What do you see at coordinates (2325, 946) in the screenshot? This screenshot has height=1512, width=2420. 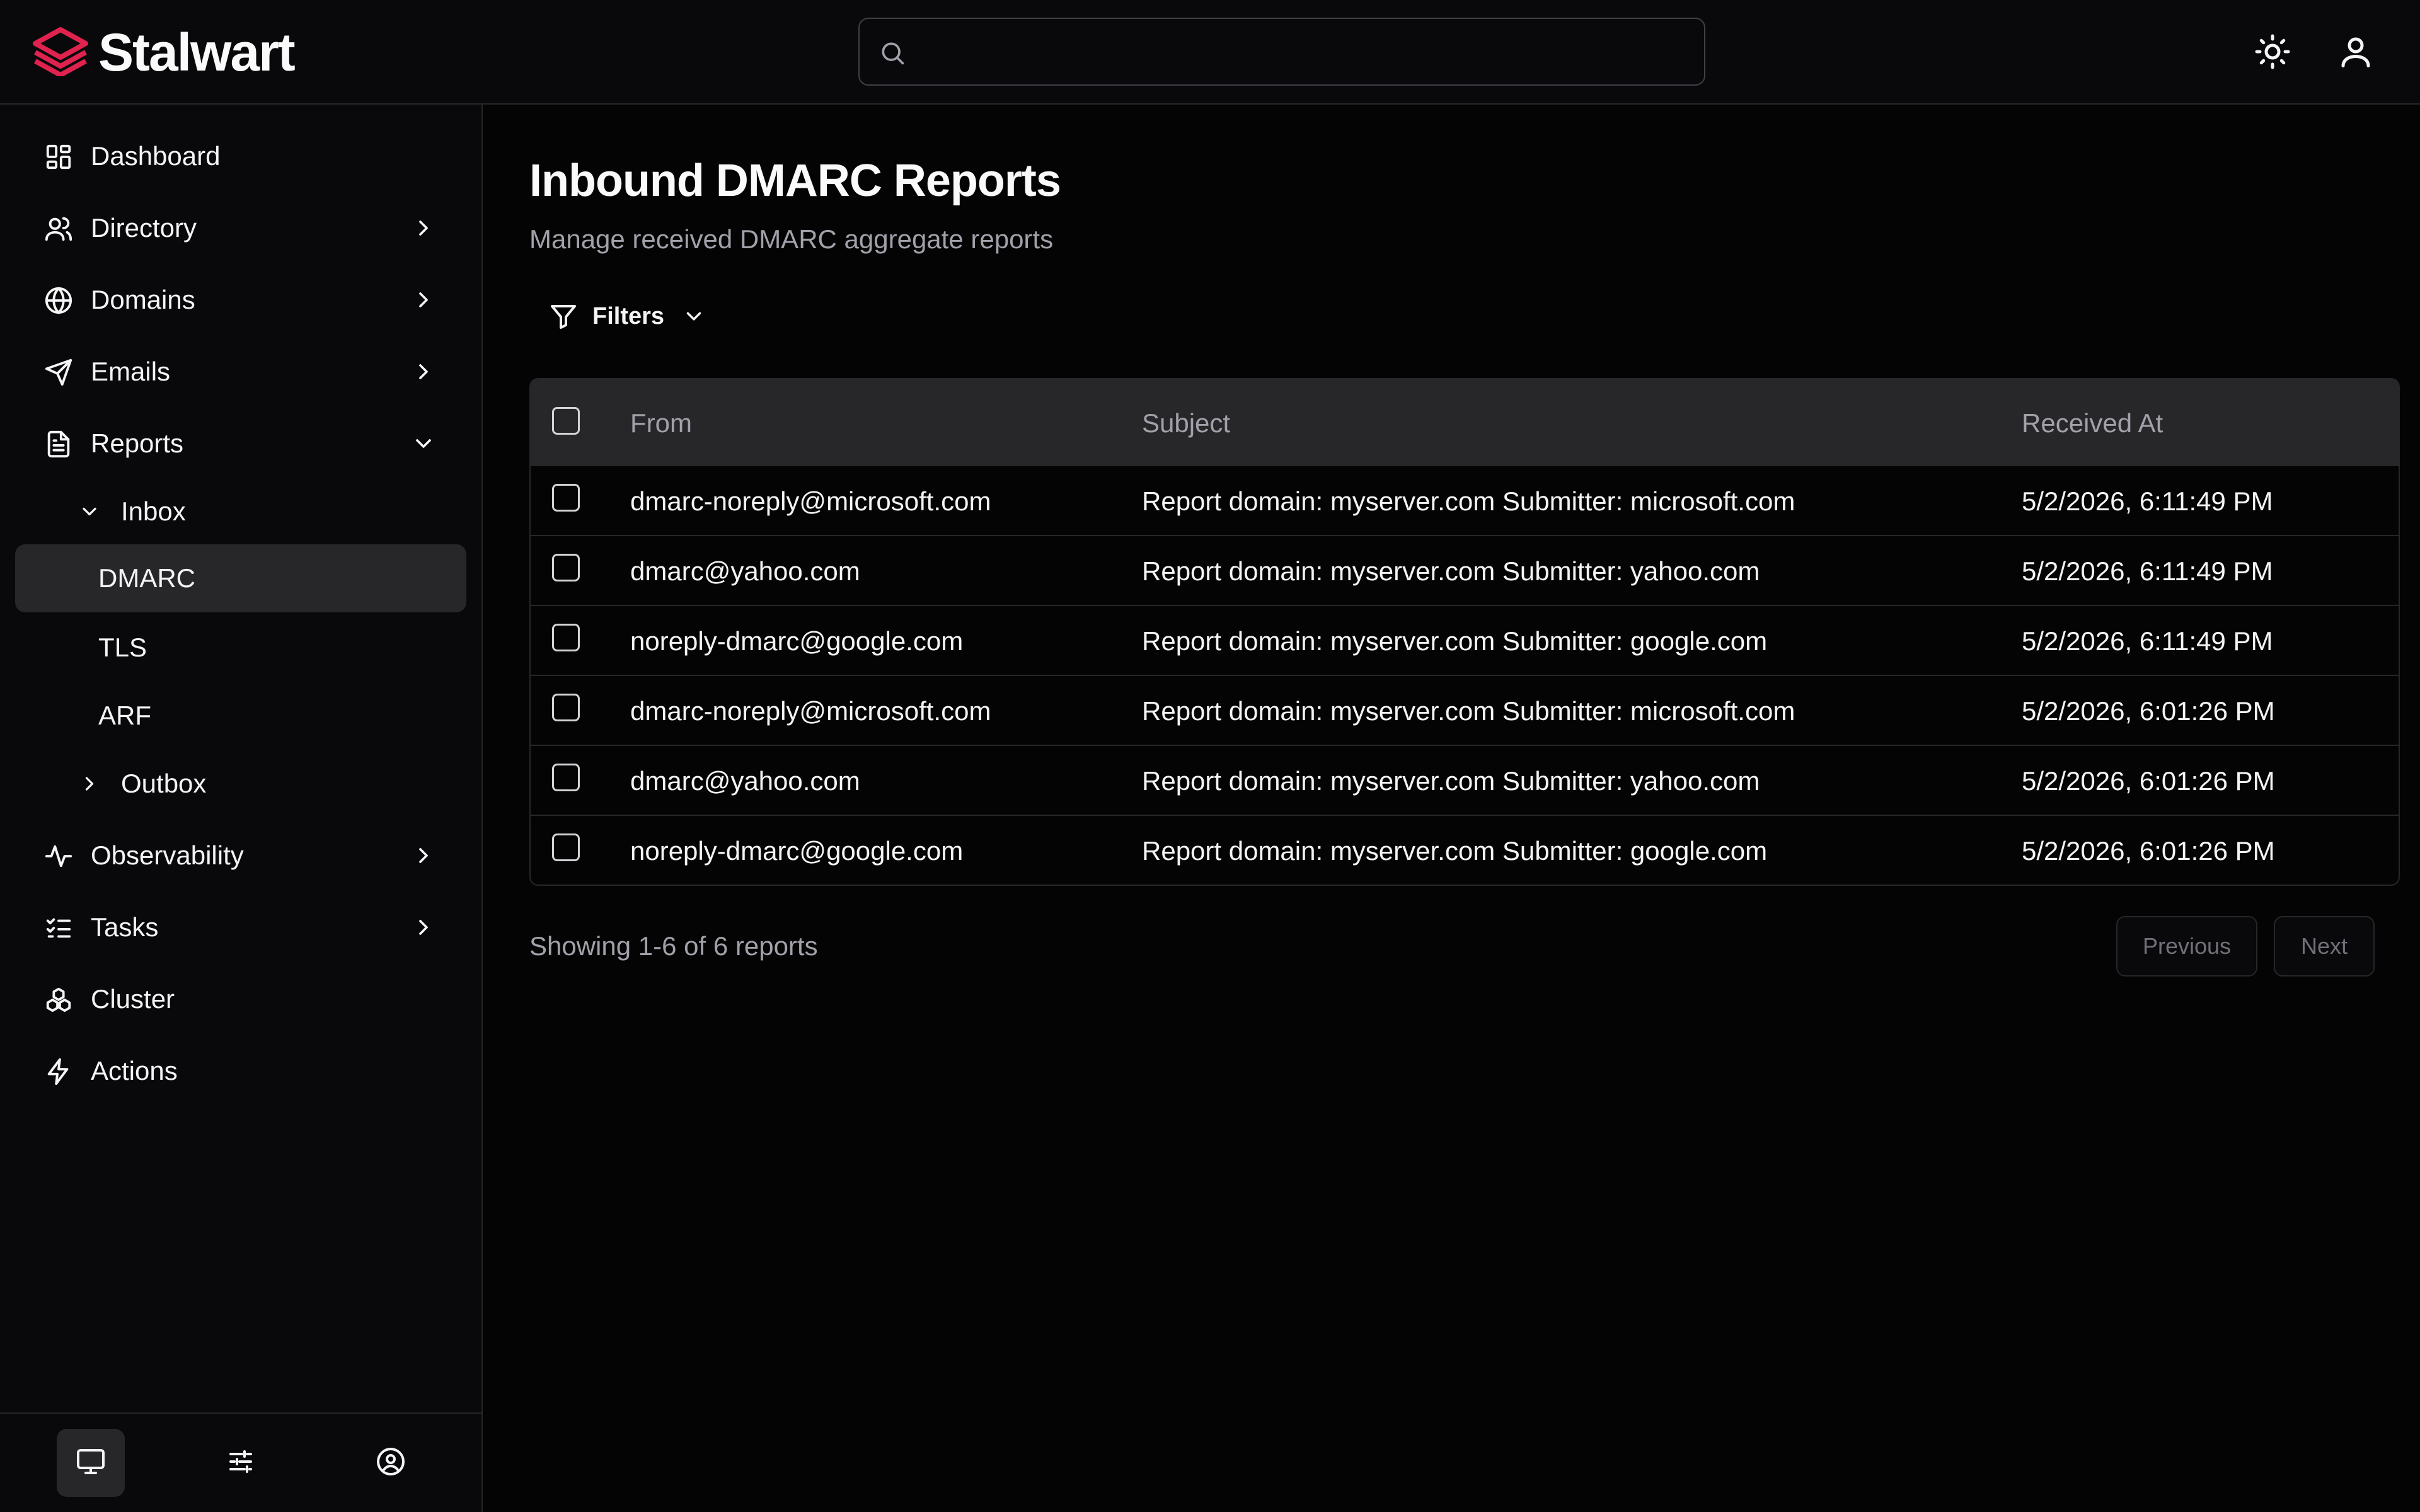 I see `next-page-button: Next` at bounding box center [2325, 946].